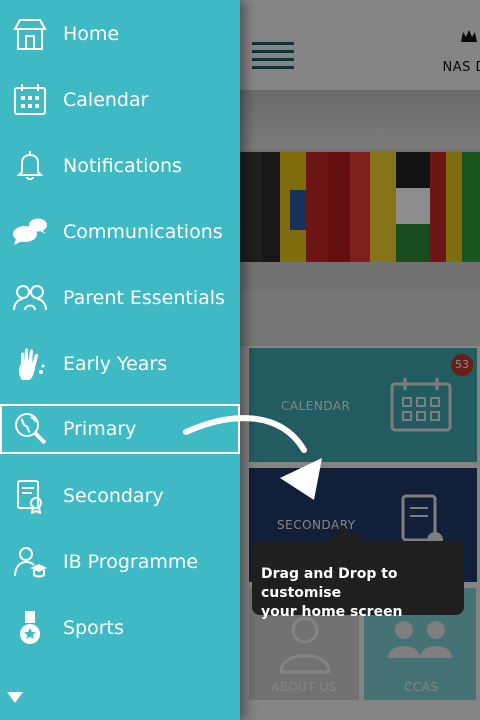  Describe the element at coordinates (30, 298) in the screenshot. I see `parents-icon` at that location.